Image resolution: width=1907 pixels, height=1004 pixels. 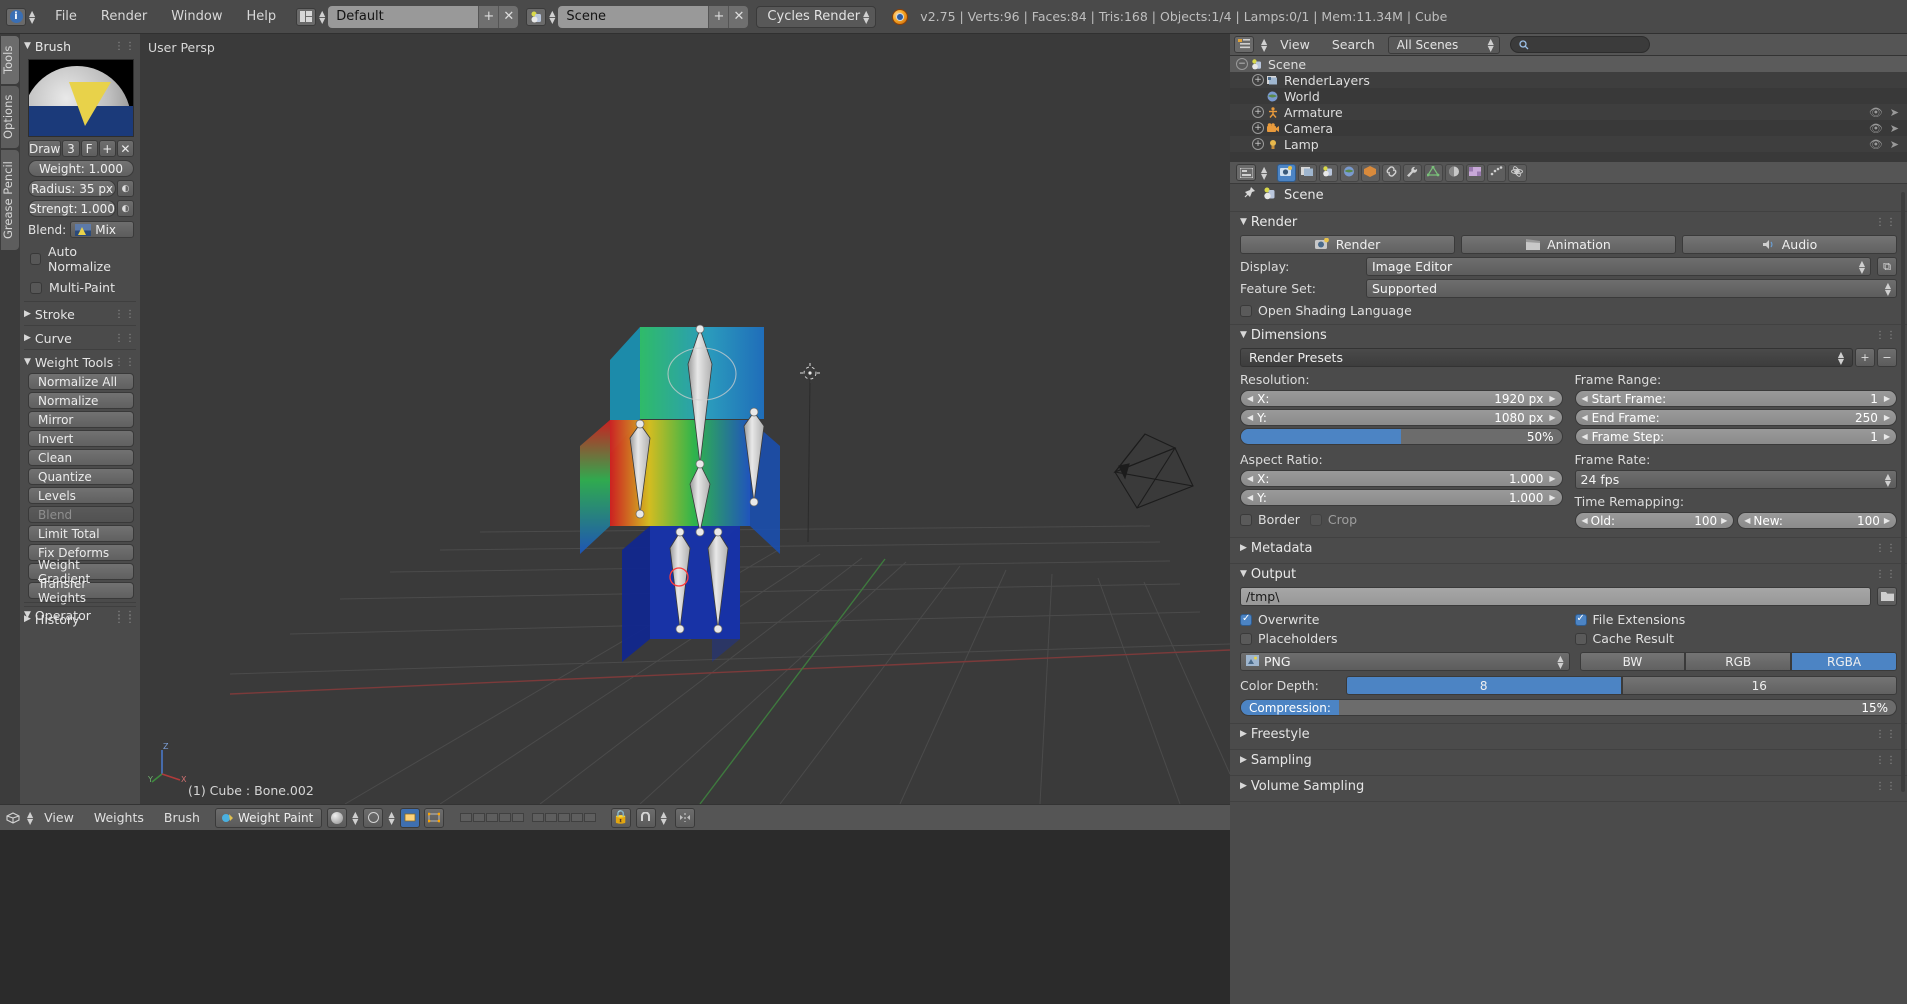 What do you see at coordinates (1888, 128) in the screenshot?
I see `outliner-row-restrict-icons: 👁 ➤` at bounding box center [1888, 128].